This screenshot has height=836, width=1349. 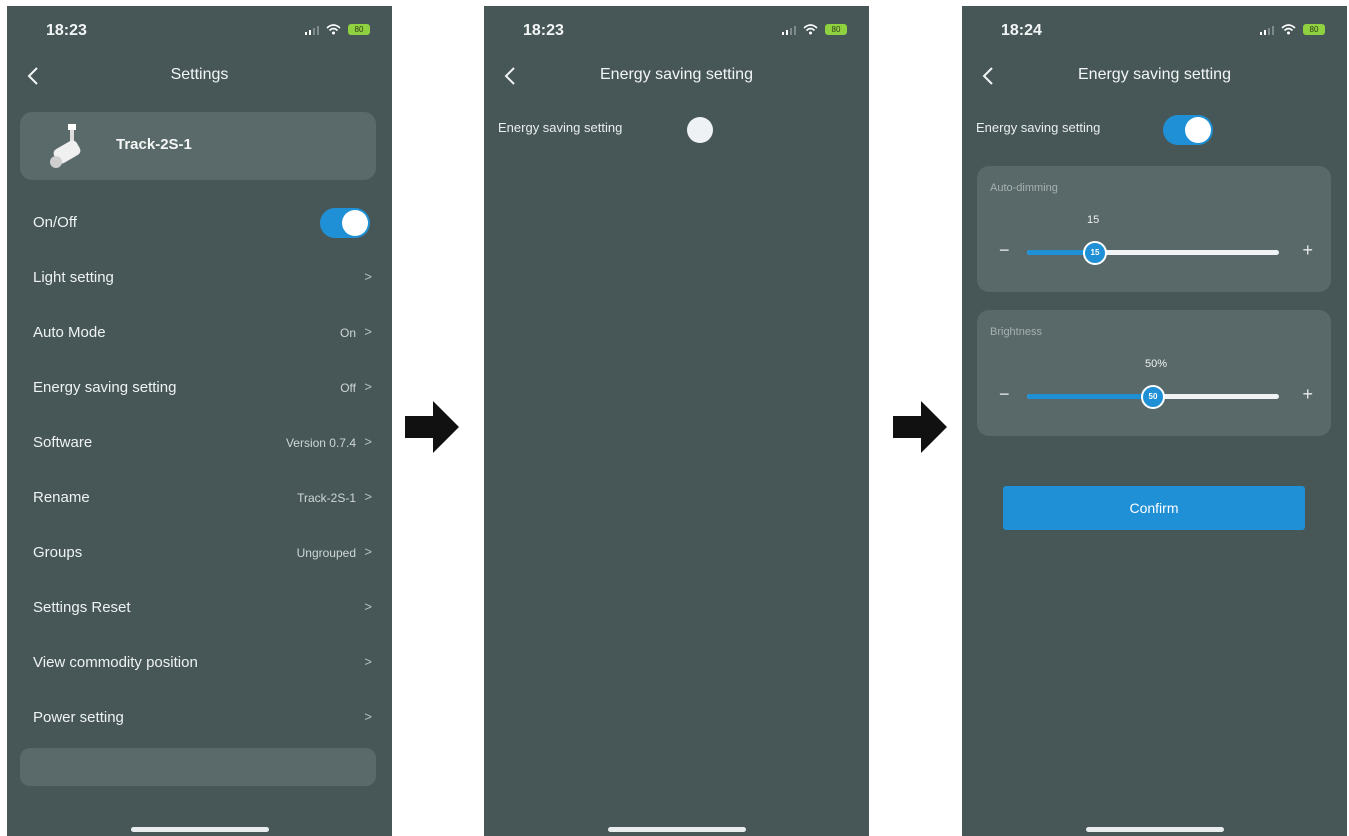 I want to click on brightness-card: Brightness 50% − 50 +, so click(x=1154, y=373).